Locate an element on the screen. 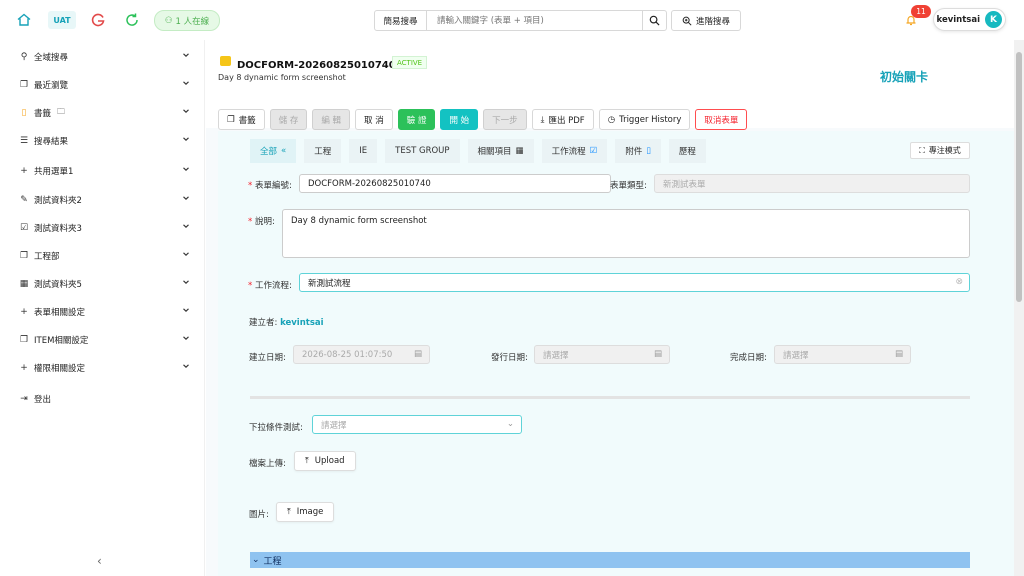  tab-attachments: 附件 ▯ is located at coordinates (638, 151).